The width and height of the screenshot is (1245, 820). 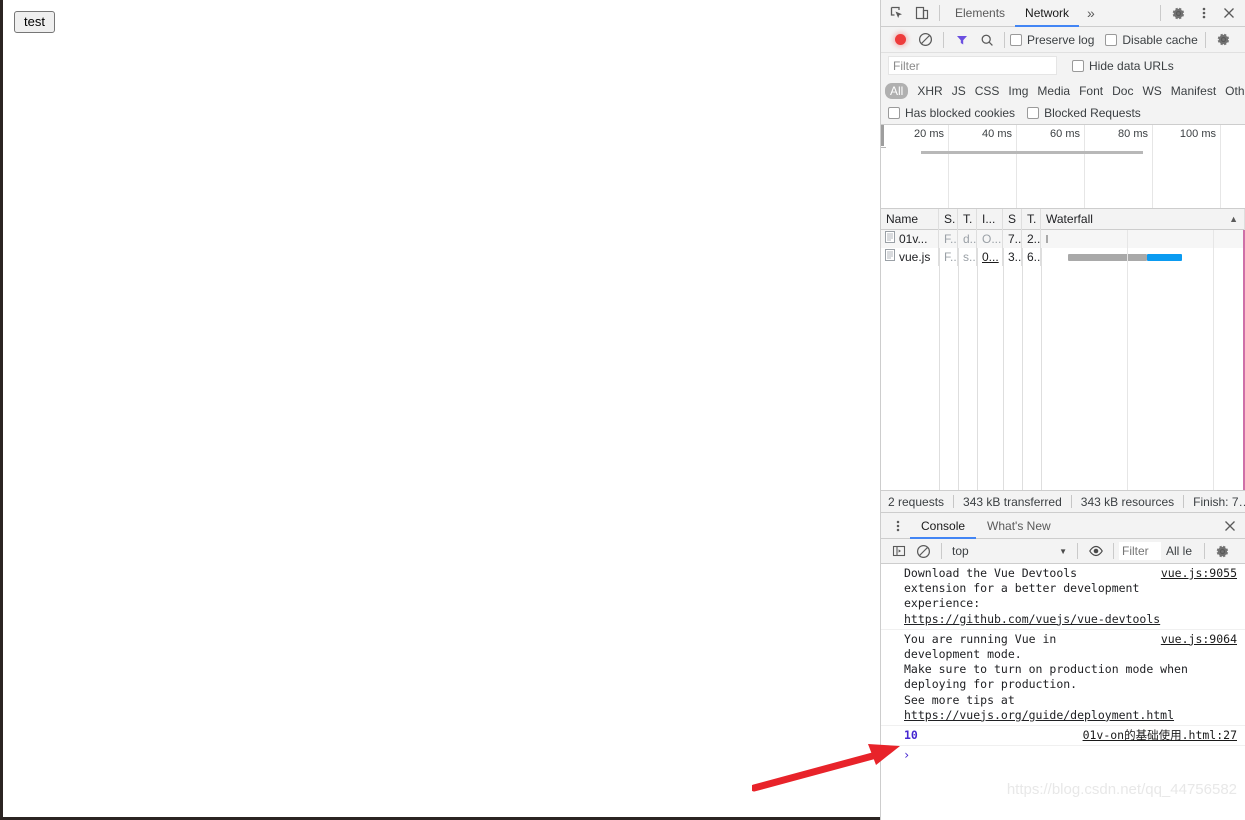 What do you see at coordinates (1140, 551) in the screenshot?
I see `console-filter-input` at bounding box center [1140, 551].